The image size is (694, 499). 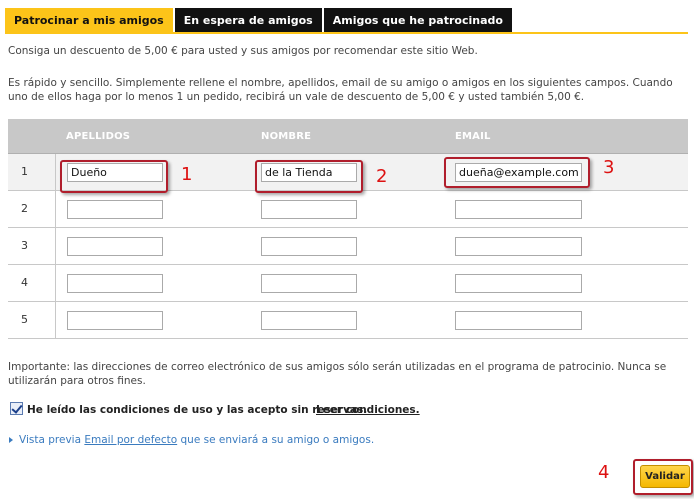 I want to click on tab-patrocinar: Patrocinar a mis amigos, so click(x=89, y=20).